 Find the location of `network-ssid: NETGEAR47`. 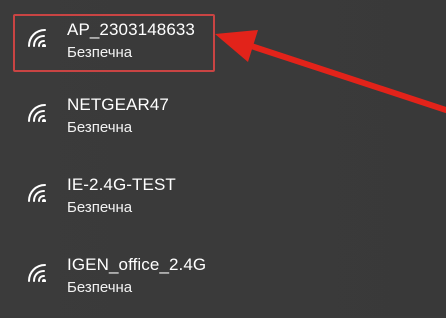

network-ssid: NETGEAR47 is located at coordinates (118, 104).